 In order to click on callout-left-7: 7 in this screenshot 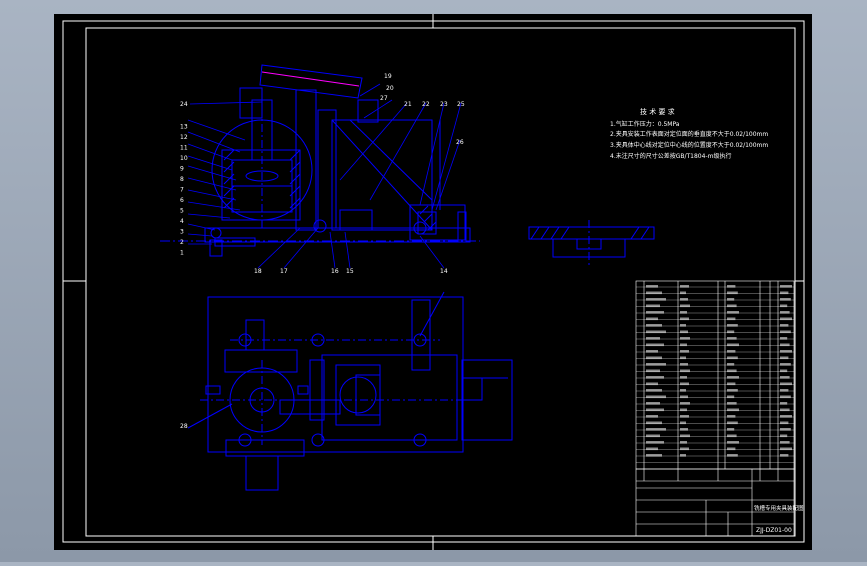, I will do `click(182, 190)`.